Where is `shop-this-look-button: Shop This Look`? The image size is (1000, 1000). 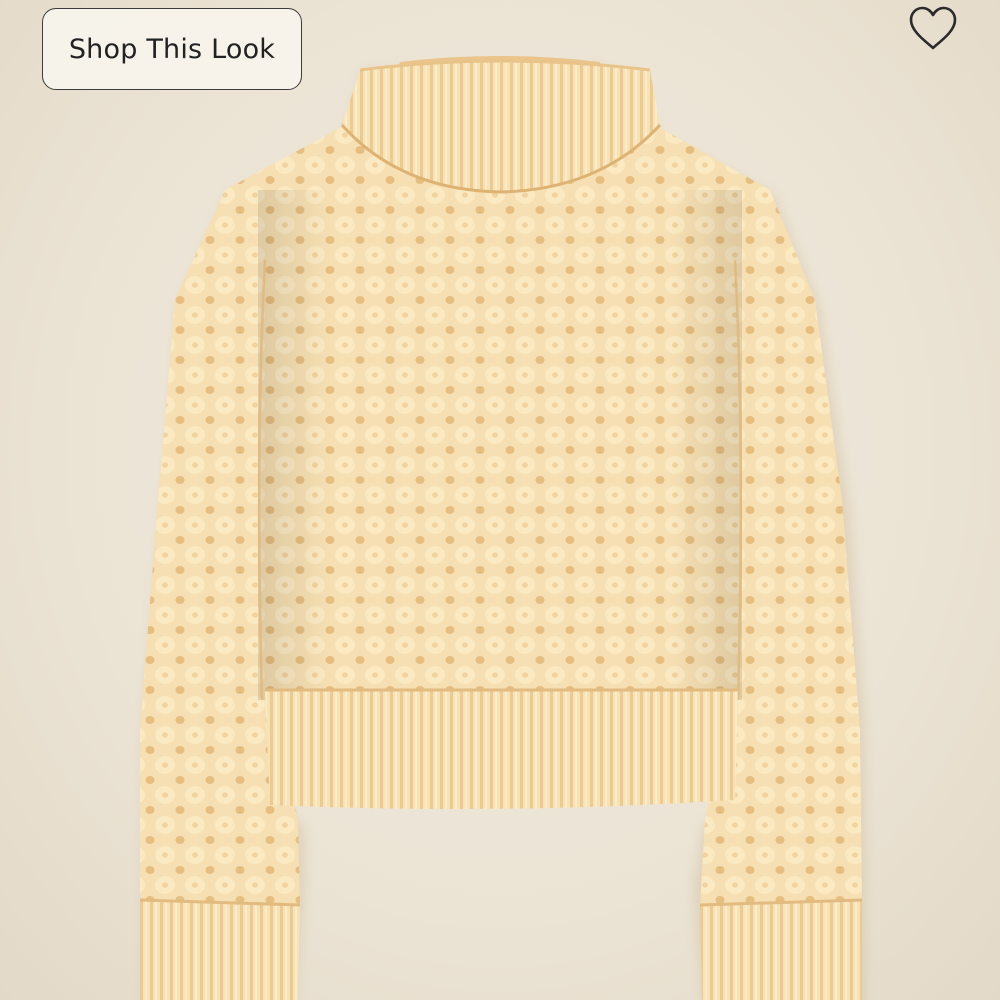 shop-this-look-button: Shop This Look is located at coordinates (172, 49).